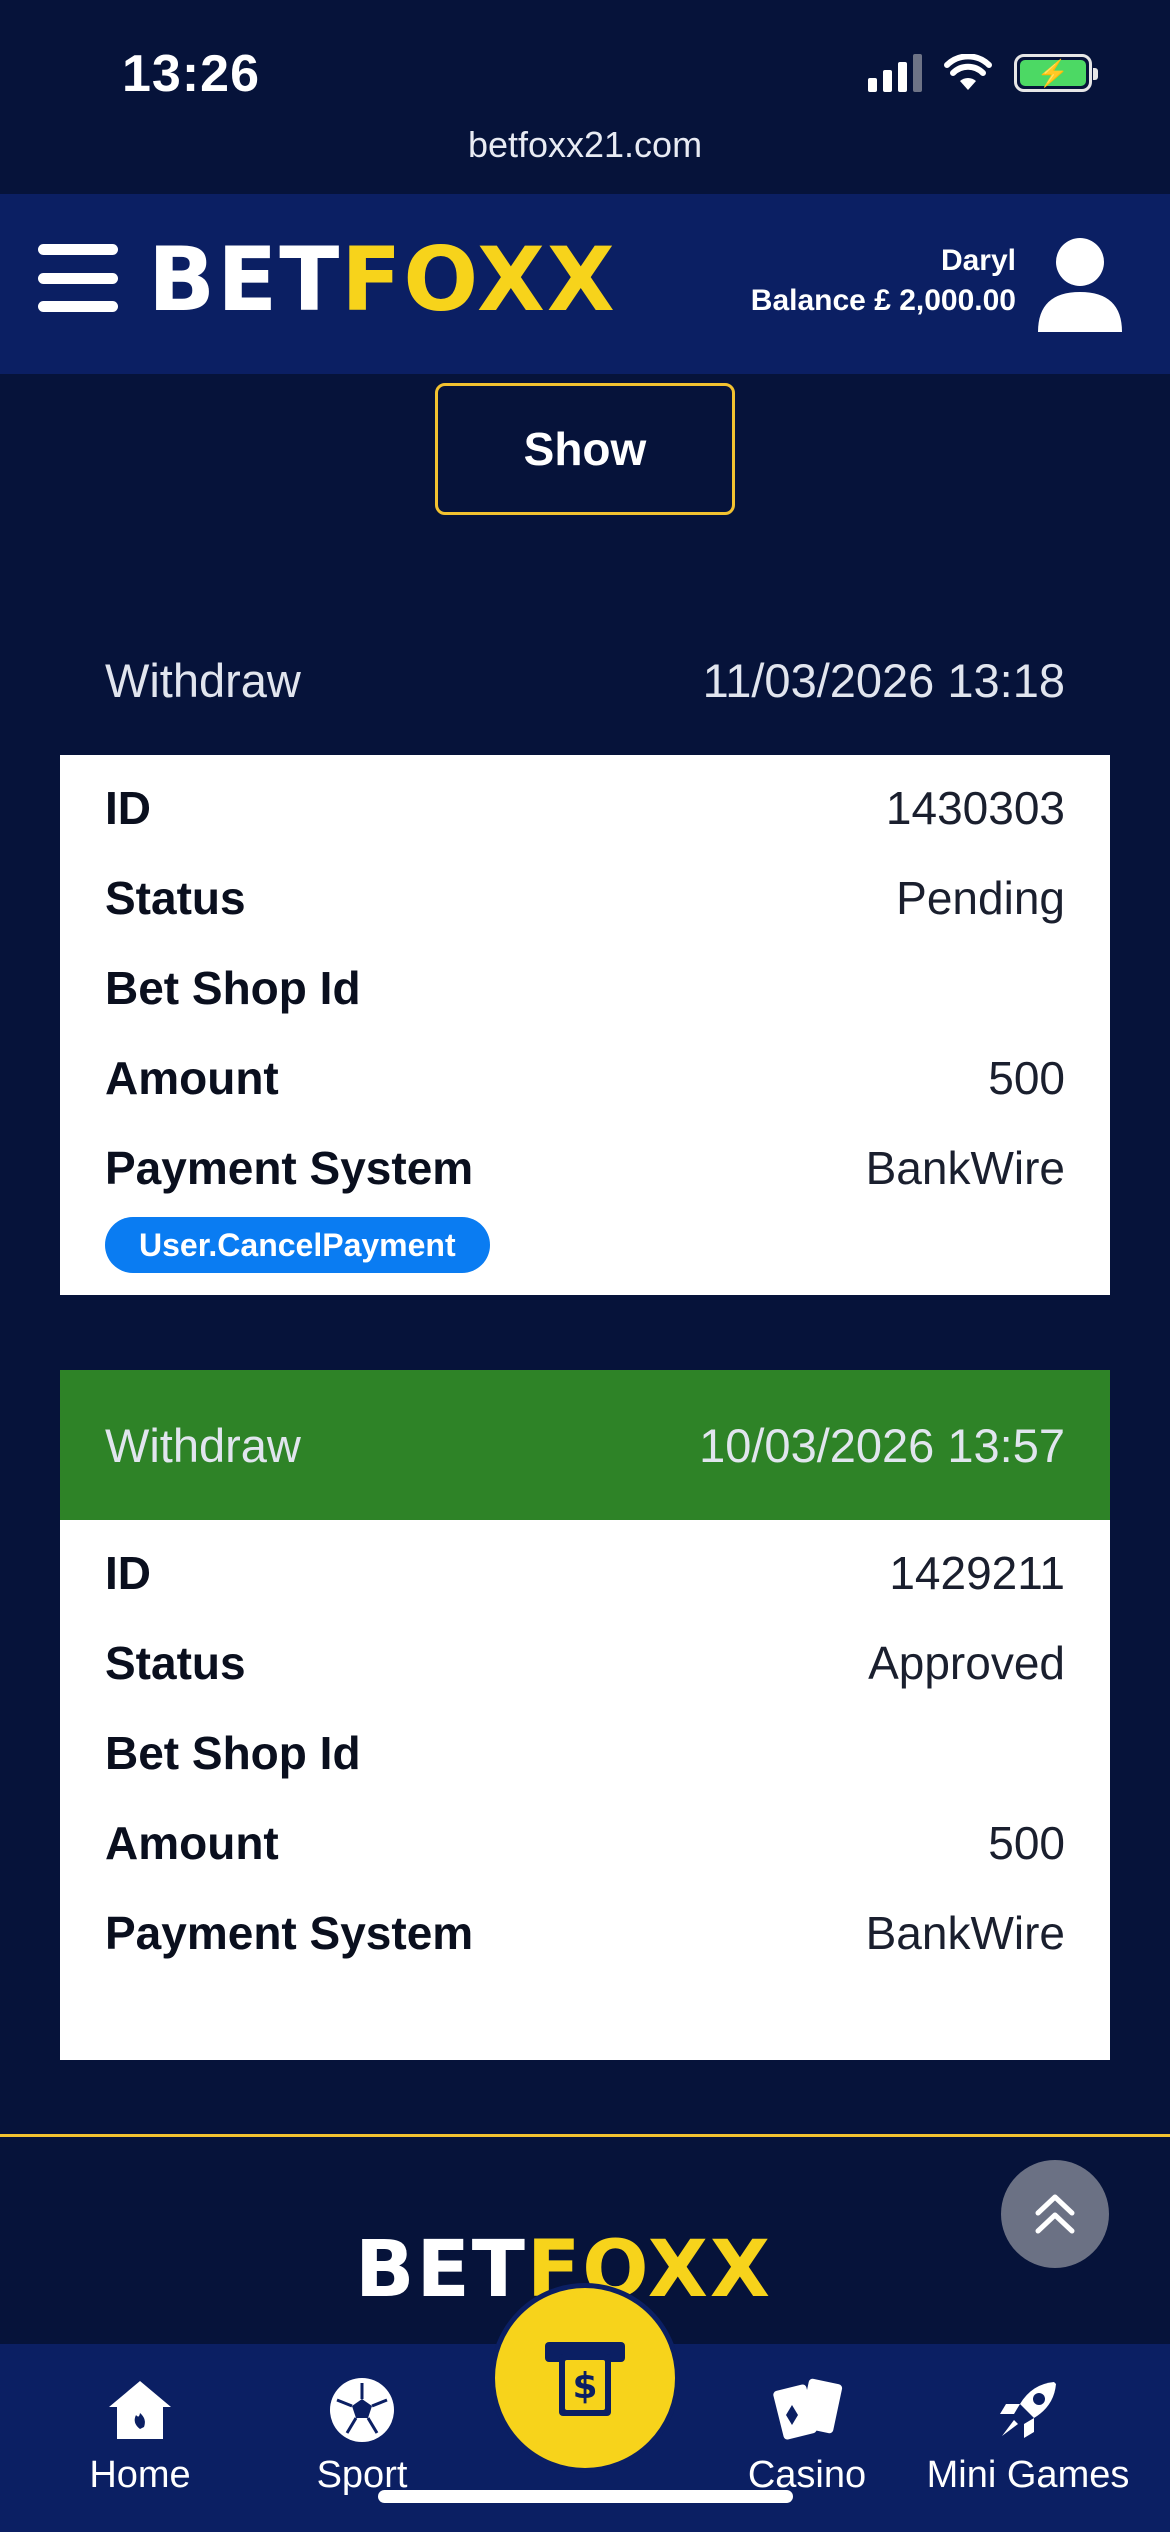 The width and height of the screenshot is (1170, 2532). Describe the element at coordinates (585, 808) in the screenshot. I see `detail-row-id: ID 1430303` at that location.